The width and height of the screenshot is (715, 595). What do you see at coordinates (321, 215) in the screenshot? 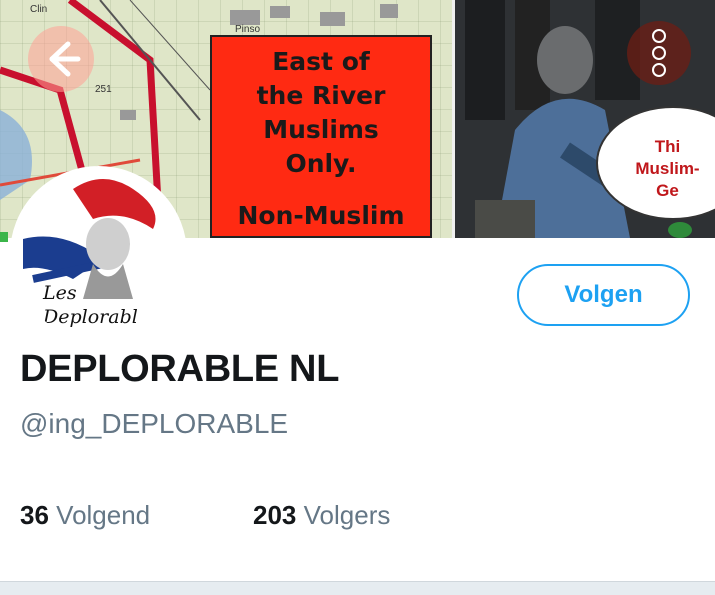
I see `sign-text-2: Non-Muslim` at bounding box center [321, 215].